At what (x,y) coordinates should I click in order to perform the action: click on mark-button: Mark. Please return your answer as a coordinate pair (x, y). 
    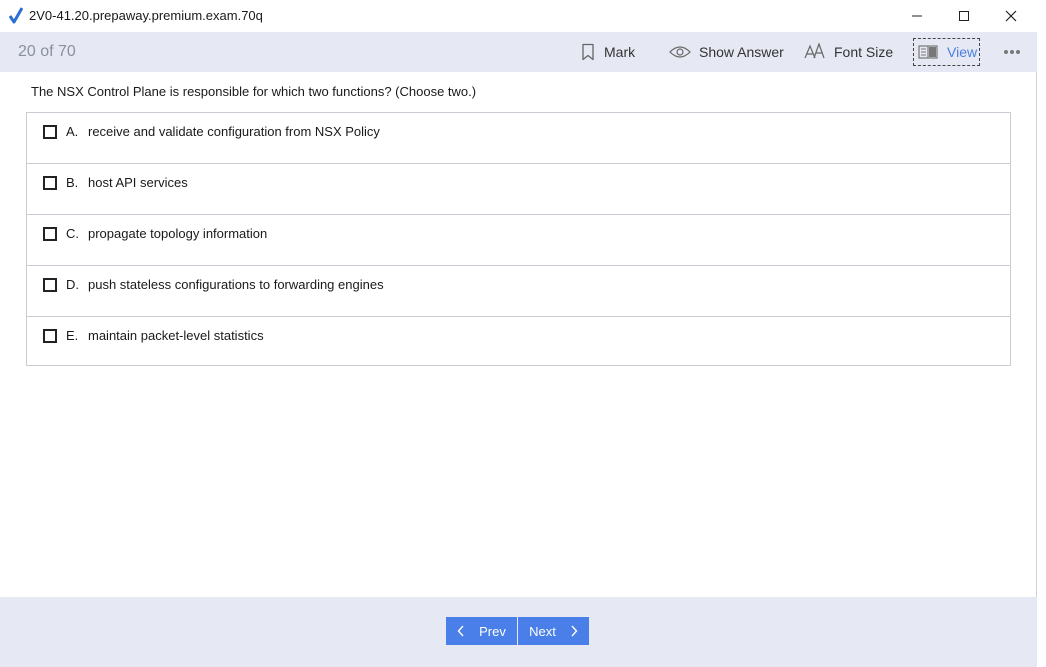
    Looking at the image, I should click on (607, 52).